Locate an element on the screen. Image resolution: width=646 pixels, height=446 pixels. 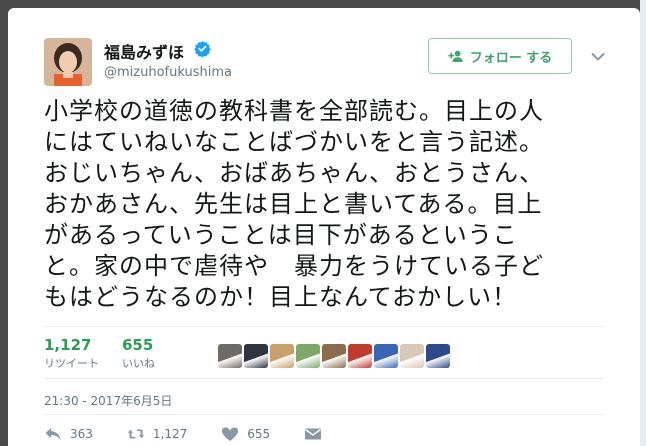
like-label: いいね is located at coordinates (138, 363).